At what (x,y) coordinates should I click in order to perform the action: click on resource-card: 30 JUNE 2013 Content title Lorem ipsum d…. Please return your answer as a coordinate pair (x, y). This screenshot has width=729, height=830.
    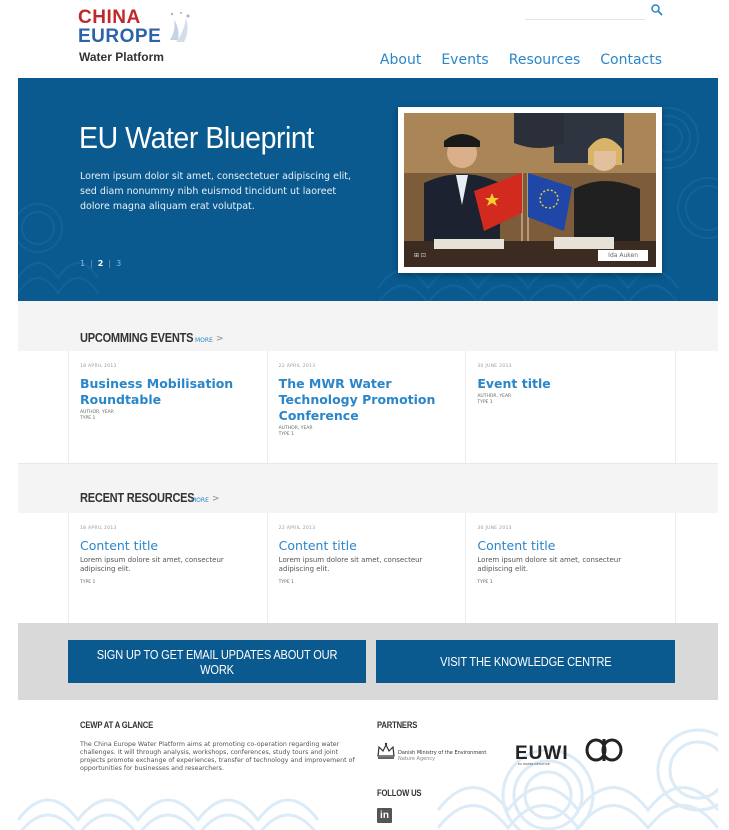
    Looking at the image, I should click on (570, 568).